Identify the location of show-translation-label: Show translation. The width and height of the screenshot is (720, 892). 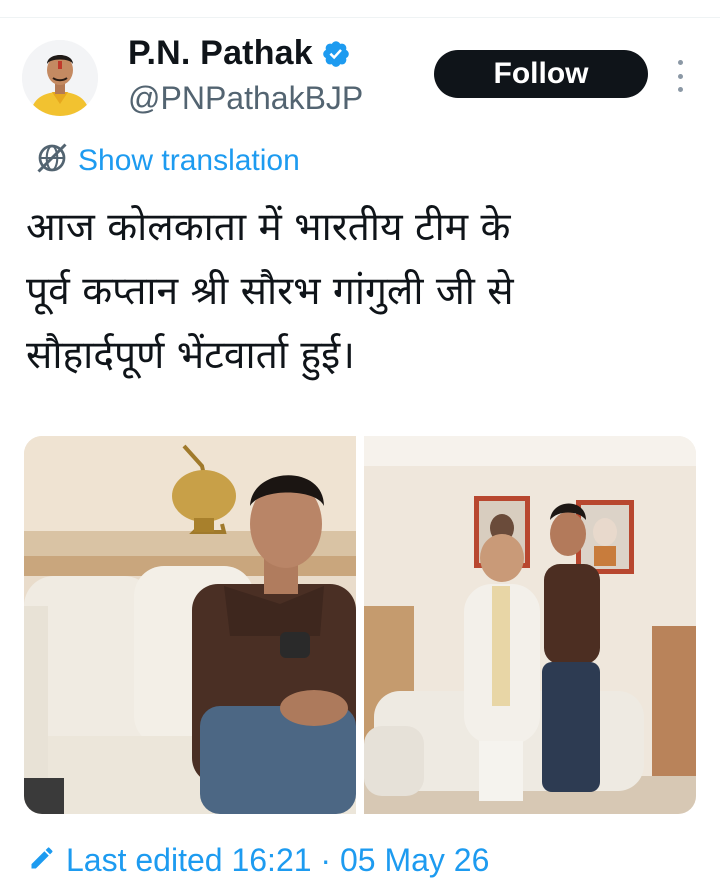
(189, 161).